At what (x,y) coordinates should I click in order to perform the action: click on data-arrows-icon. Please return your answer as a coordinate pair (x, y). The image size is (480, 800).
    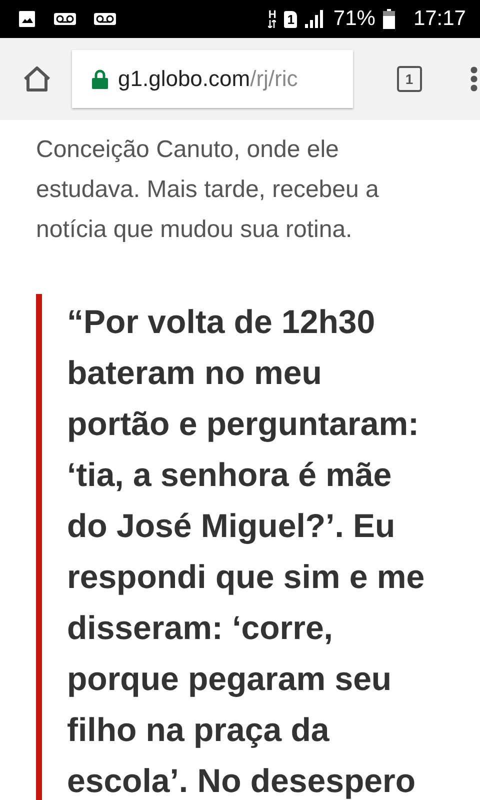
    Looking at the image, I should click on (272, 24).